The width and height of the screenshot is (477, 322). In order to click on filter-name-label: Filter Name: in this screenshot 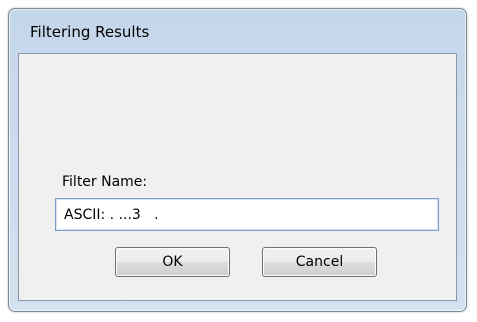, I will do `click(105, 182)`.